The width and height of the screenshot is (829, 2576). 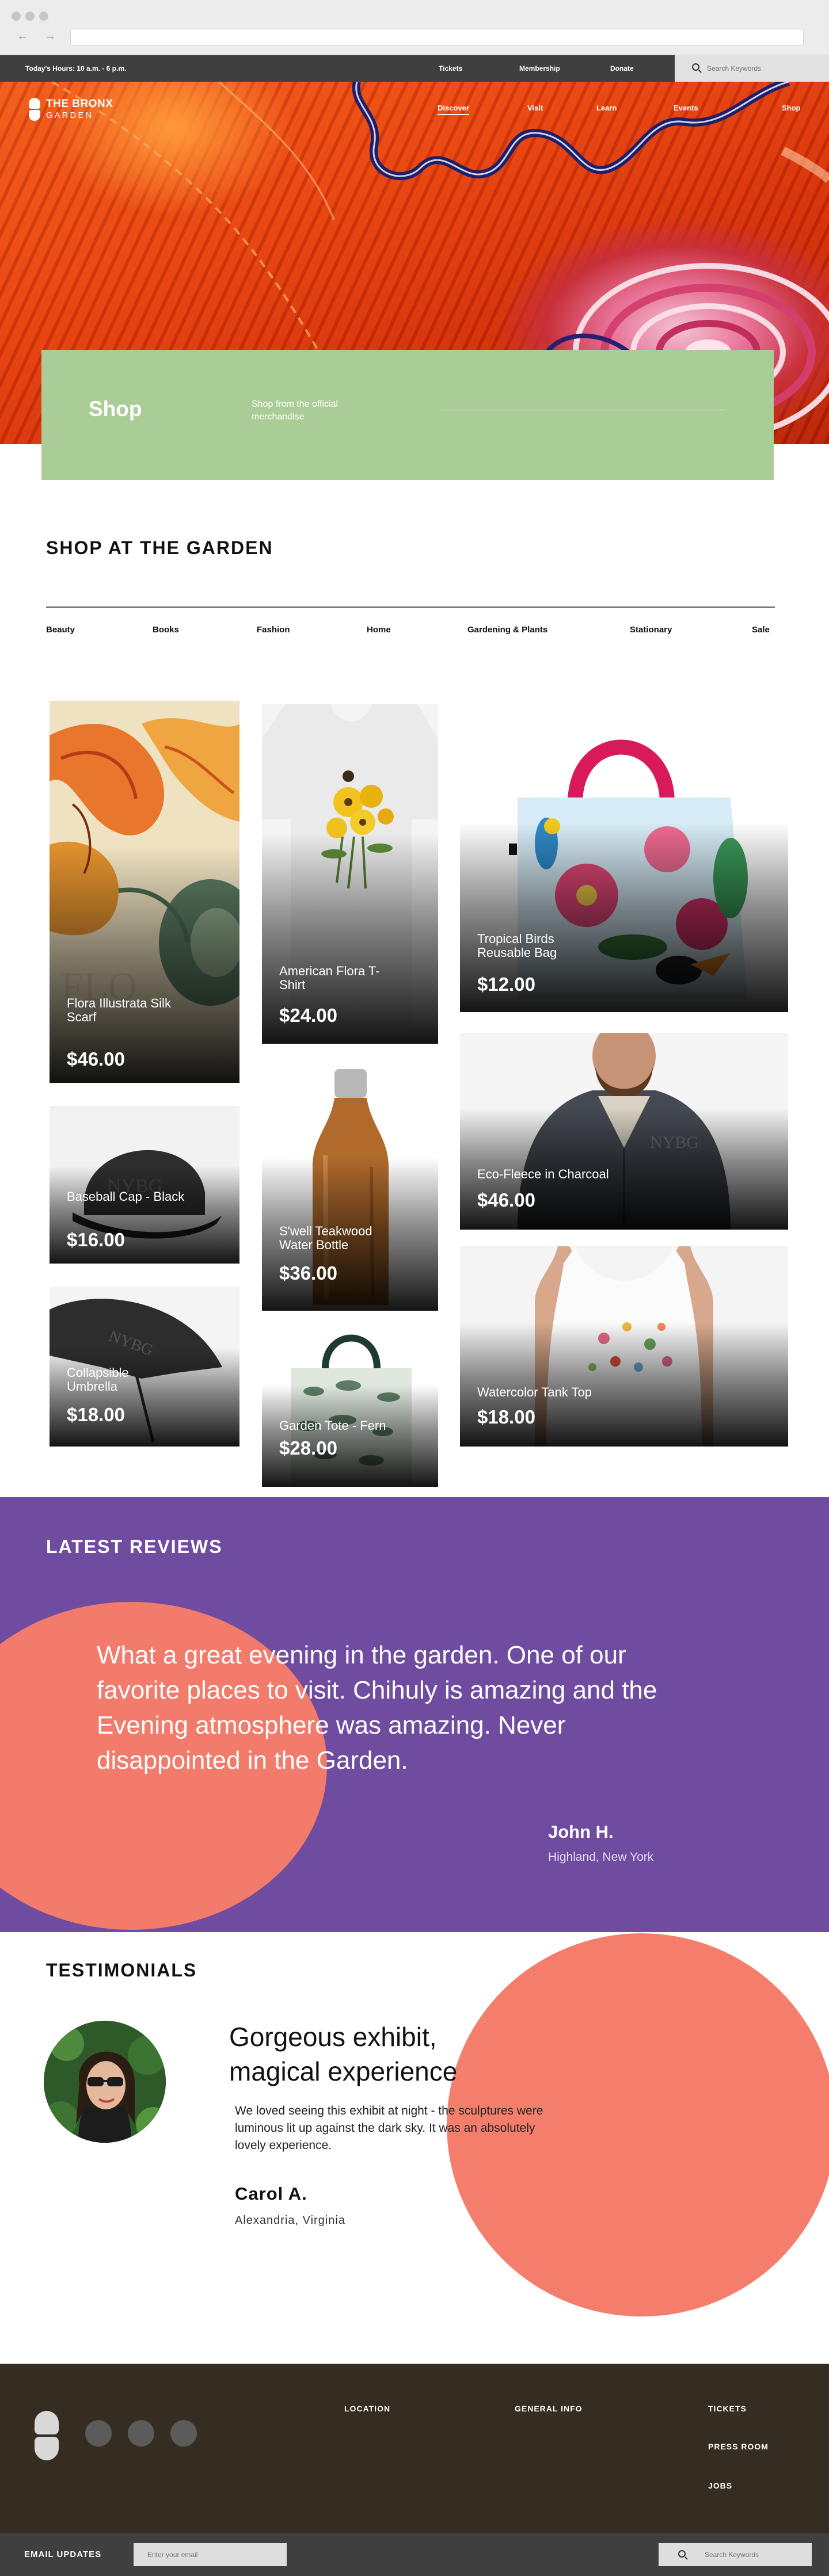 What do you see at coordinates (22, 36) in the screenshot?
I see `back-arrow-icon: ←` at bounding box center [22, 36].